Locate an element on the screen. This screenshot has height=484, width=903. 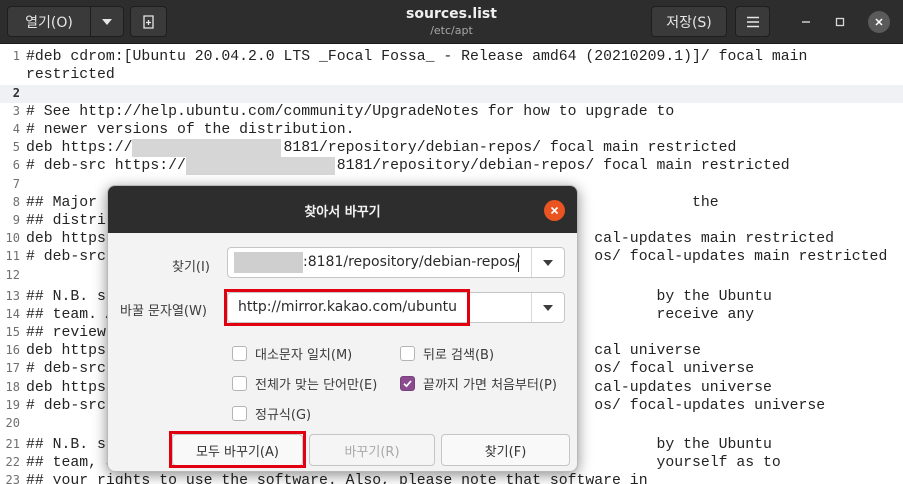
match-case-checkbox: 대소문자 일치(M) is located at coordinates (292, 353).